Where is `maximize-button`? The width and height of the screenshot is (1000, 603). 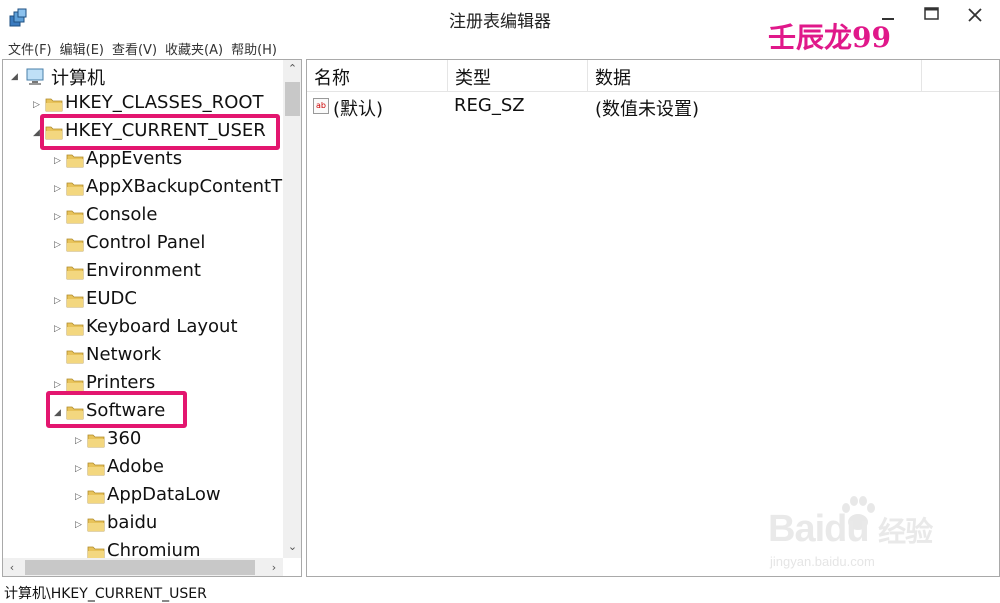
maximize-button is located at coordinates (932, 15).